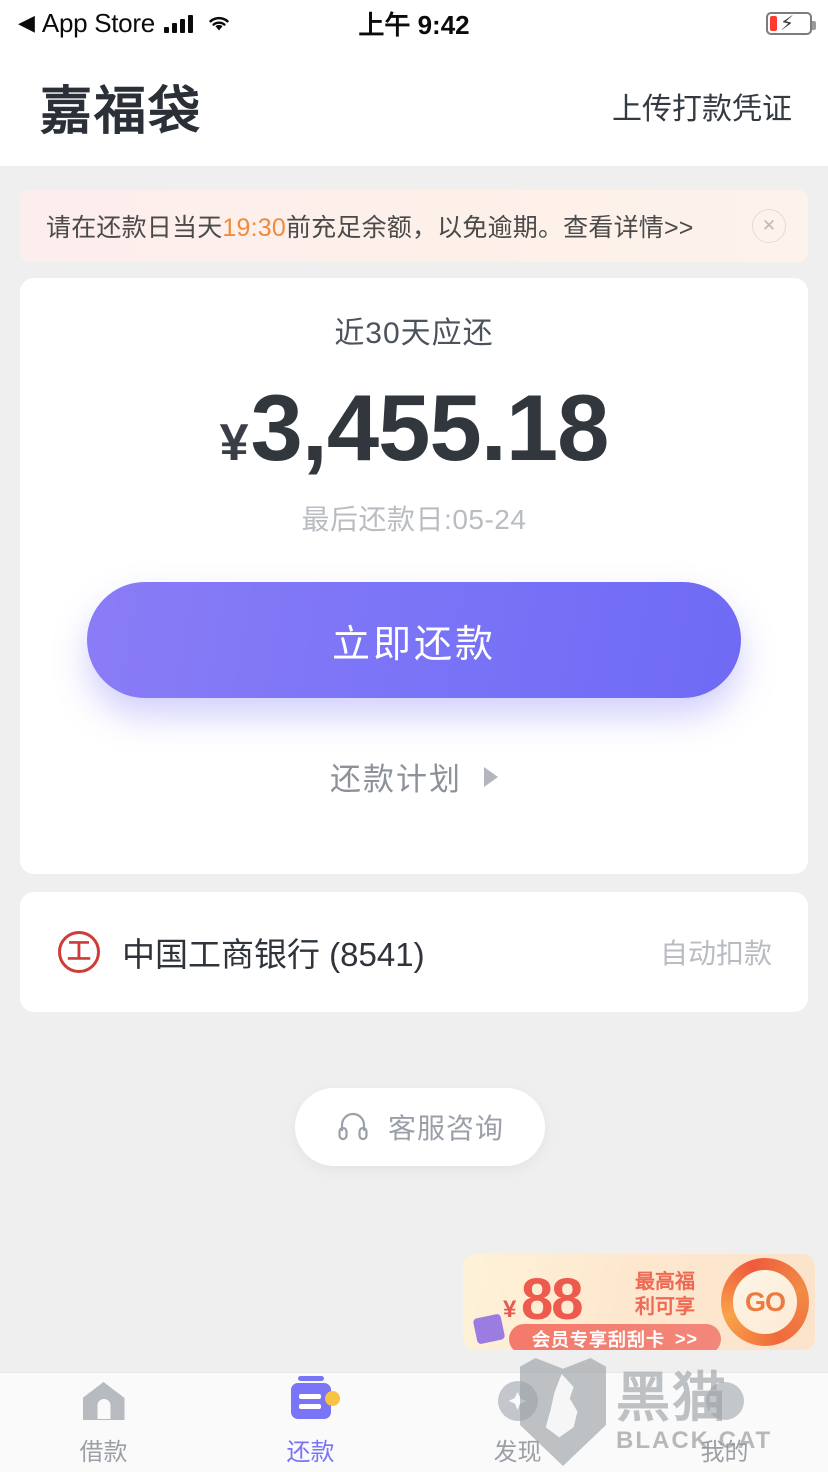 This screenshot has width=828, height=1472. What do you see at coordinates (254, 228) in the screenshot?
I see `notice-time-highlight: 19:30` at bounding box center [254, 228].